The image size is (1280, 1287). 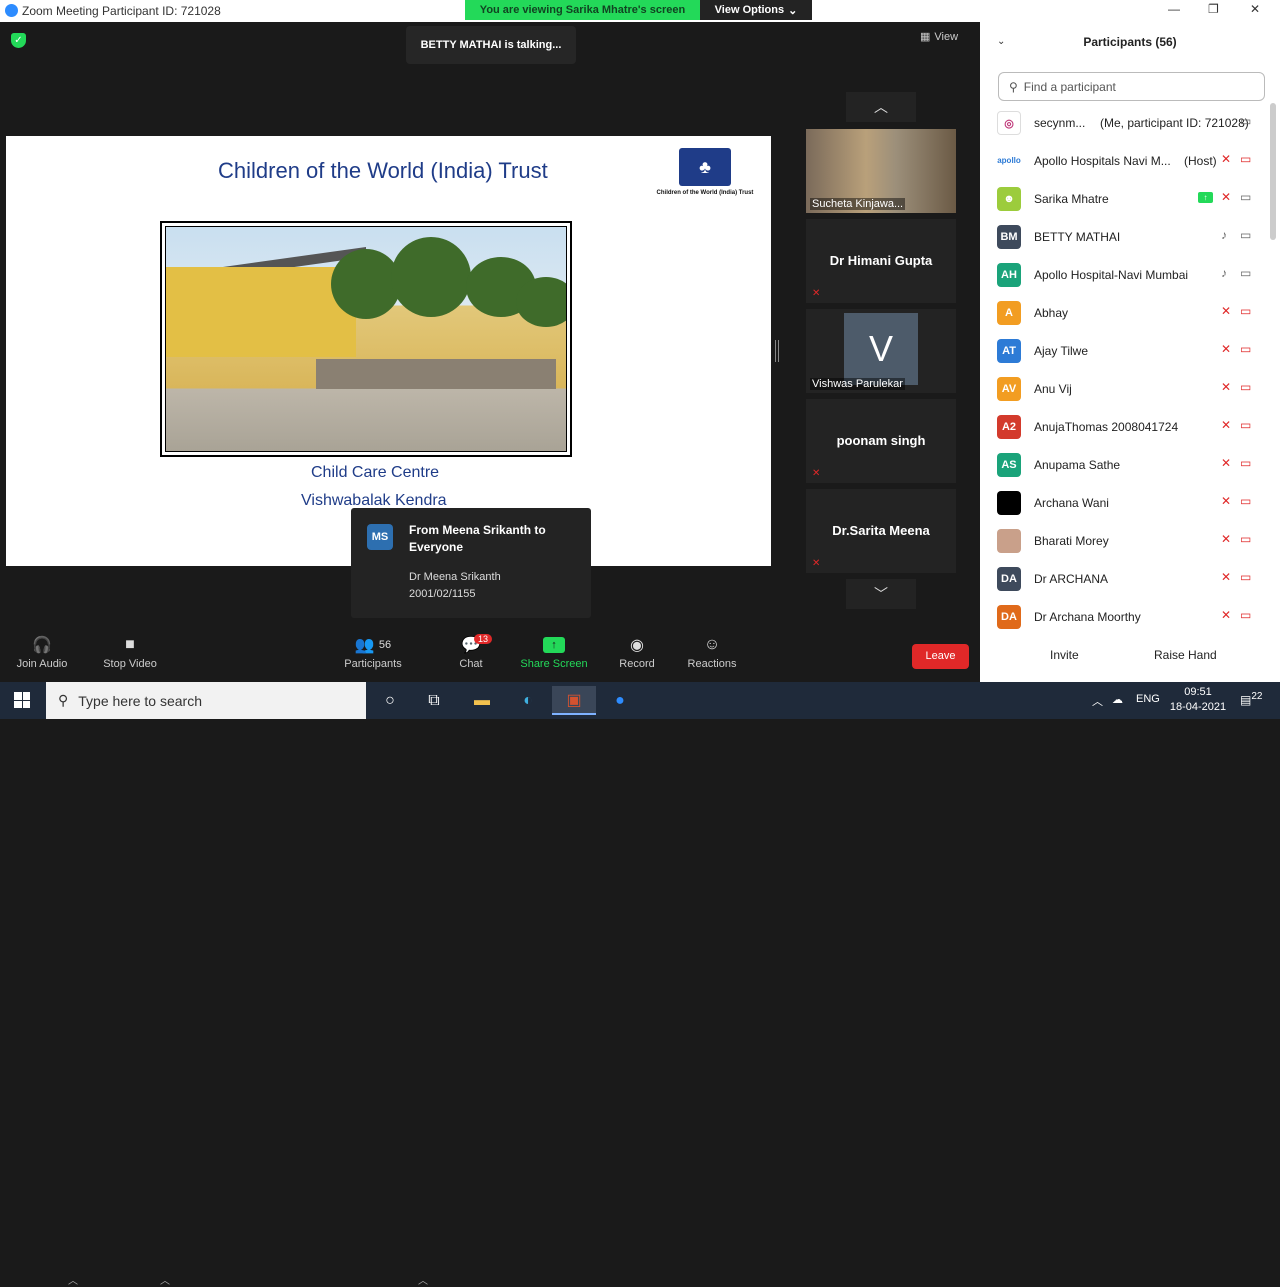 What do you see at coordinates (582, 10) in the screenshot?
I see `viewing-label: You are viewing Sarika Mhatre's screen` at bounding box center [582, 10].